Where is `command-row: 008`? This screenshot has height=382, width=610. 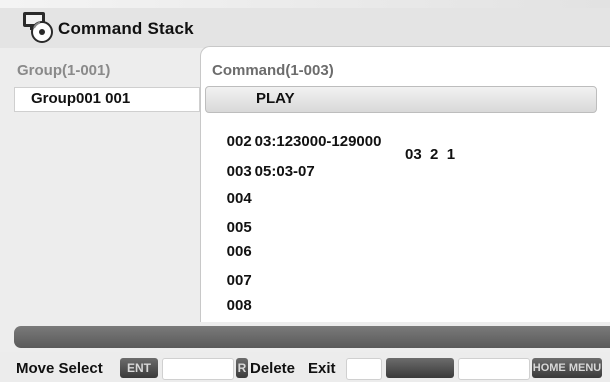
command-row: 008 is located at coordinates (232, 305).